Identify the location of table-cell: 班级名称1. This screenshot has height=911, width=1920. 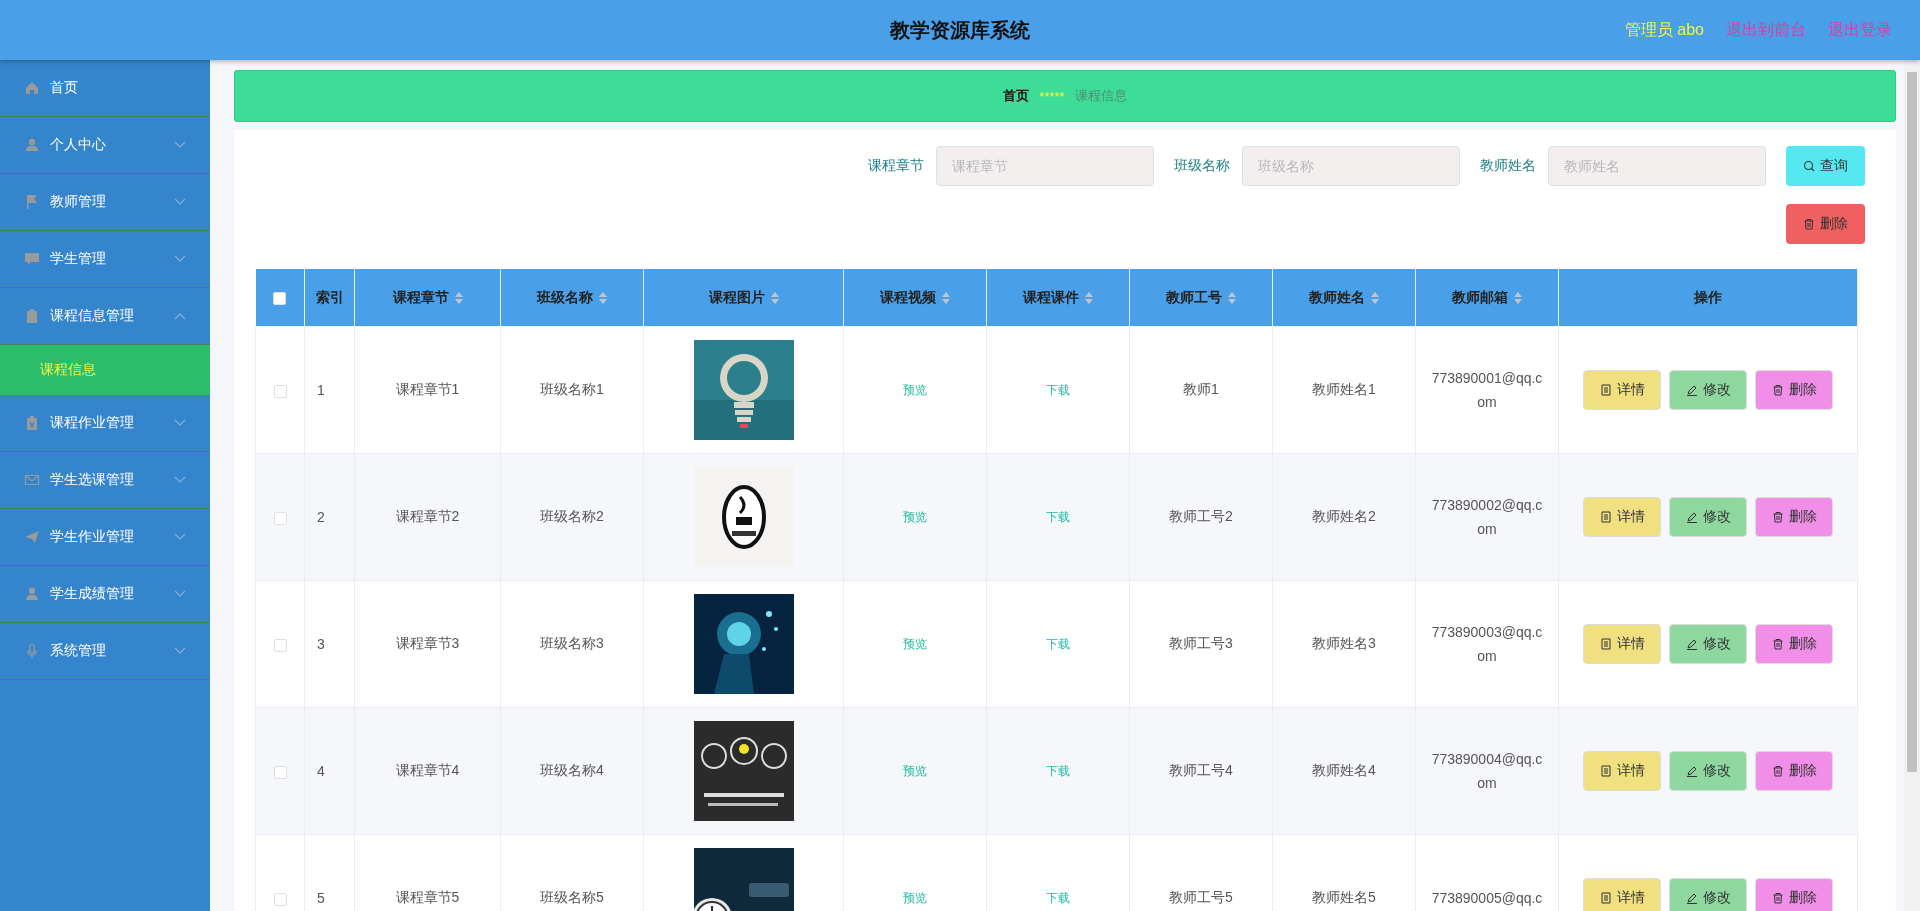
(572, 389).